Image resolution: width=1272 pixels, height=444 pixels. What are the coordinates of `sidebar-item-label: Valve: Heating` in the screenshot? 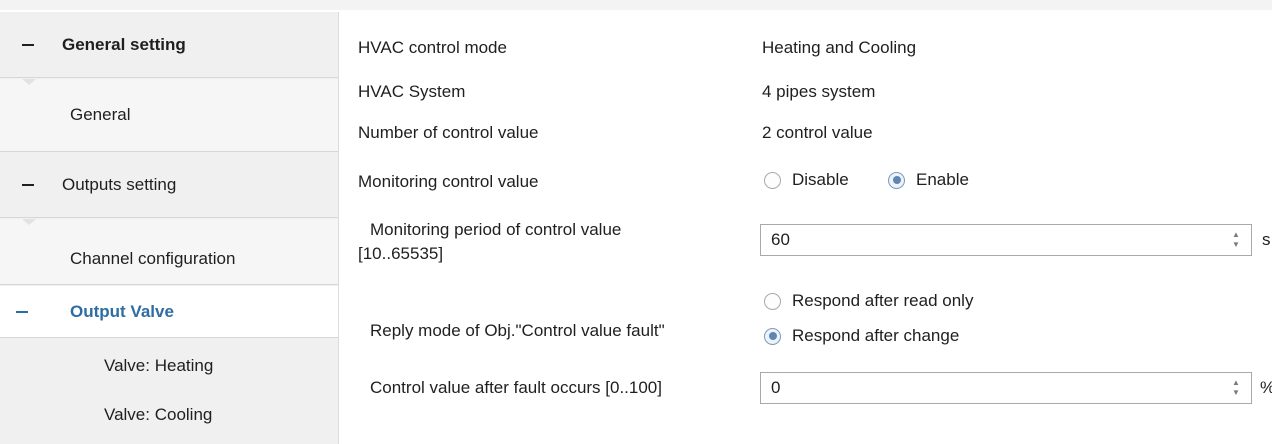 It's located at (159, 365).